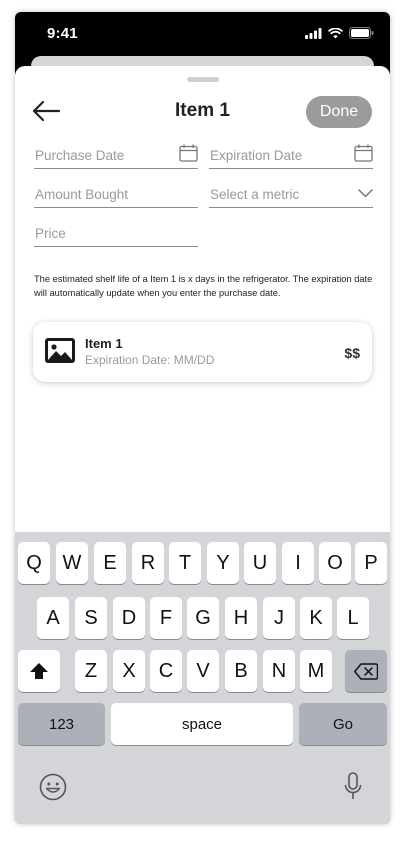 The width and height of the screenshot is (405, 842). What do you see at coordinates (335, 563) in the screenshot?
I see `key-o: O` at bounding box center [335, 563].